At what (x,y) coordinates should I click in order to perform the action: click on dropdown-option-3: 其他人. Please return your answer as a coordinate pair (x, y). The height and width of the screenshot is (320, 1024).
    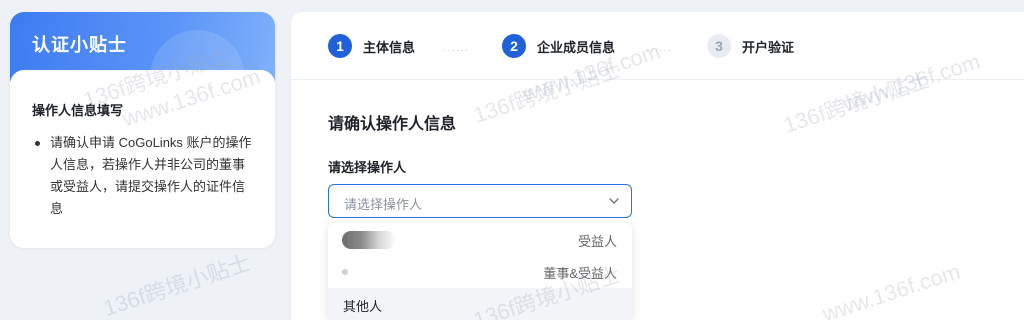
    Looking at the image, I should click on (480, 304).